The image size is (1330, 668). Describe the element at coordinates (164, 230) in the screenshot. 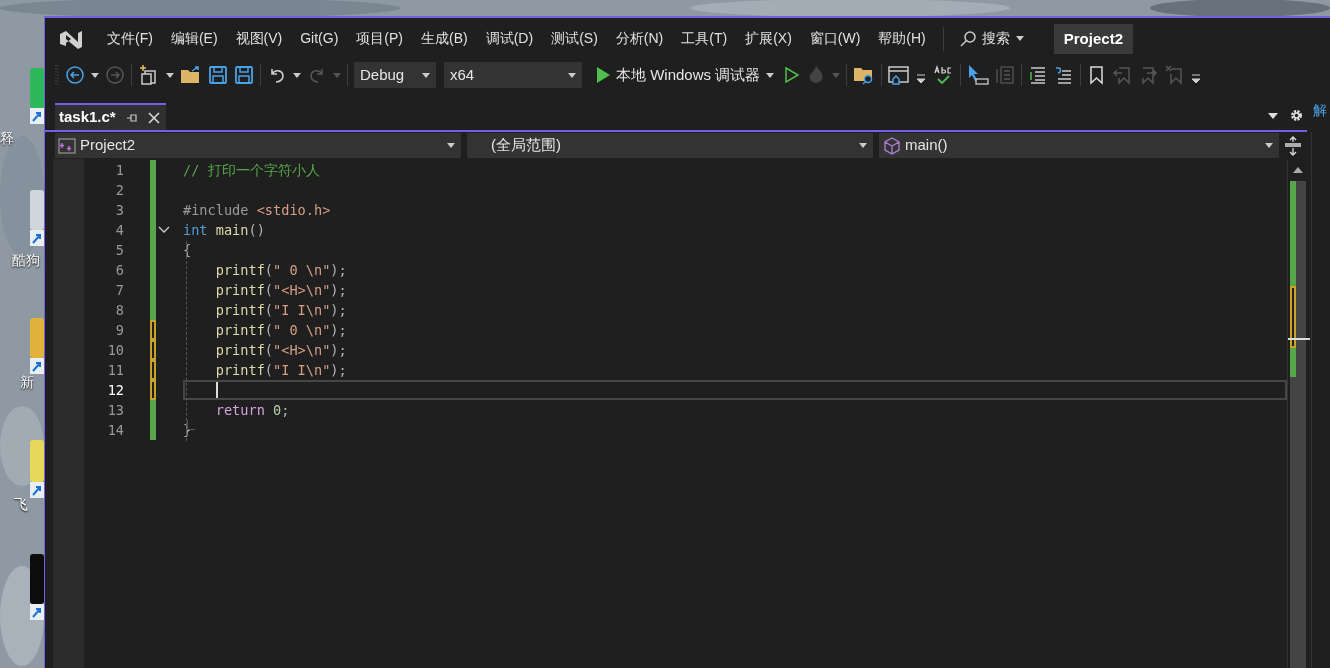

I see `collapse-chevron-icon` at that location.